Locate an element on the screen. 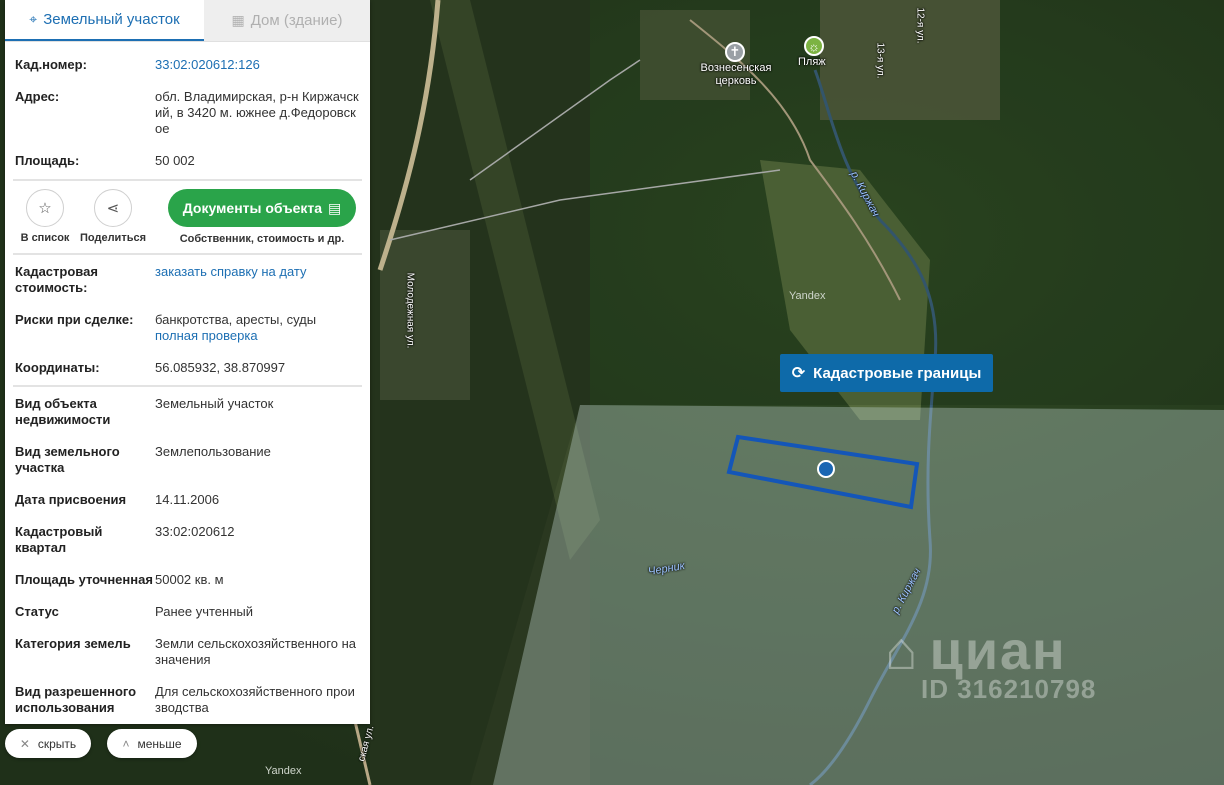 The width and height of the screenshot is (1224, 785). watermark-brand: циан is located at coordinates (998, 651).